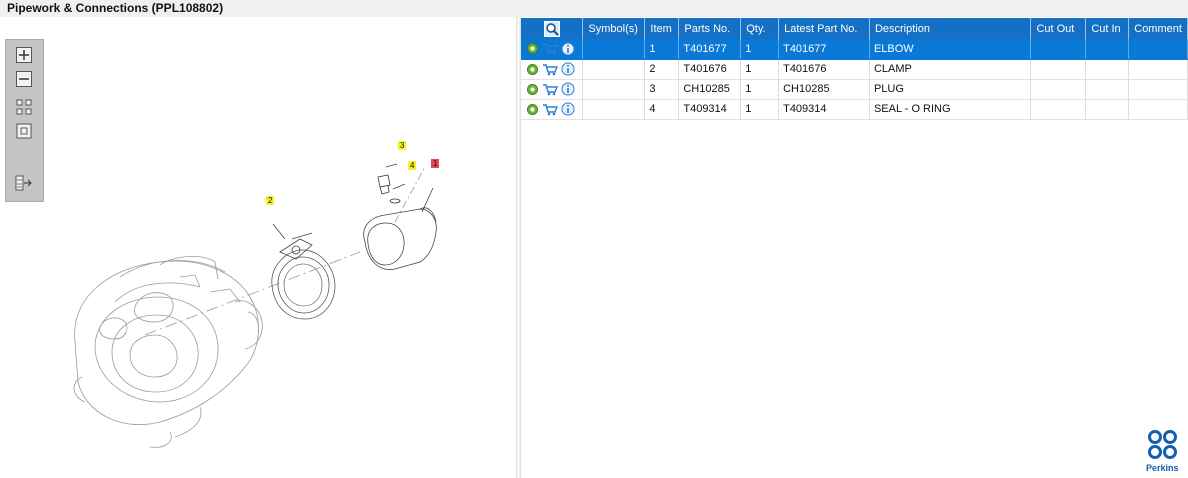 The image size is (1188, 478). What do you see at coordinates (950, 49) in the screenshot?
I see `description-cell: ELBOW` at bounding box center [950, 49].